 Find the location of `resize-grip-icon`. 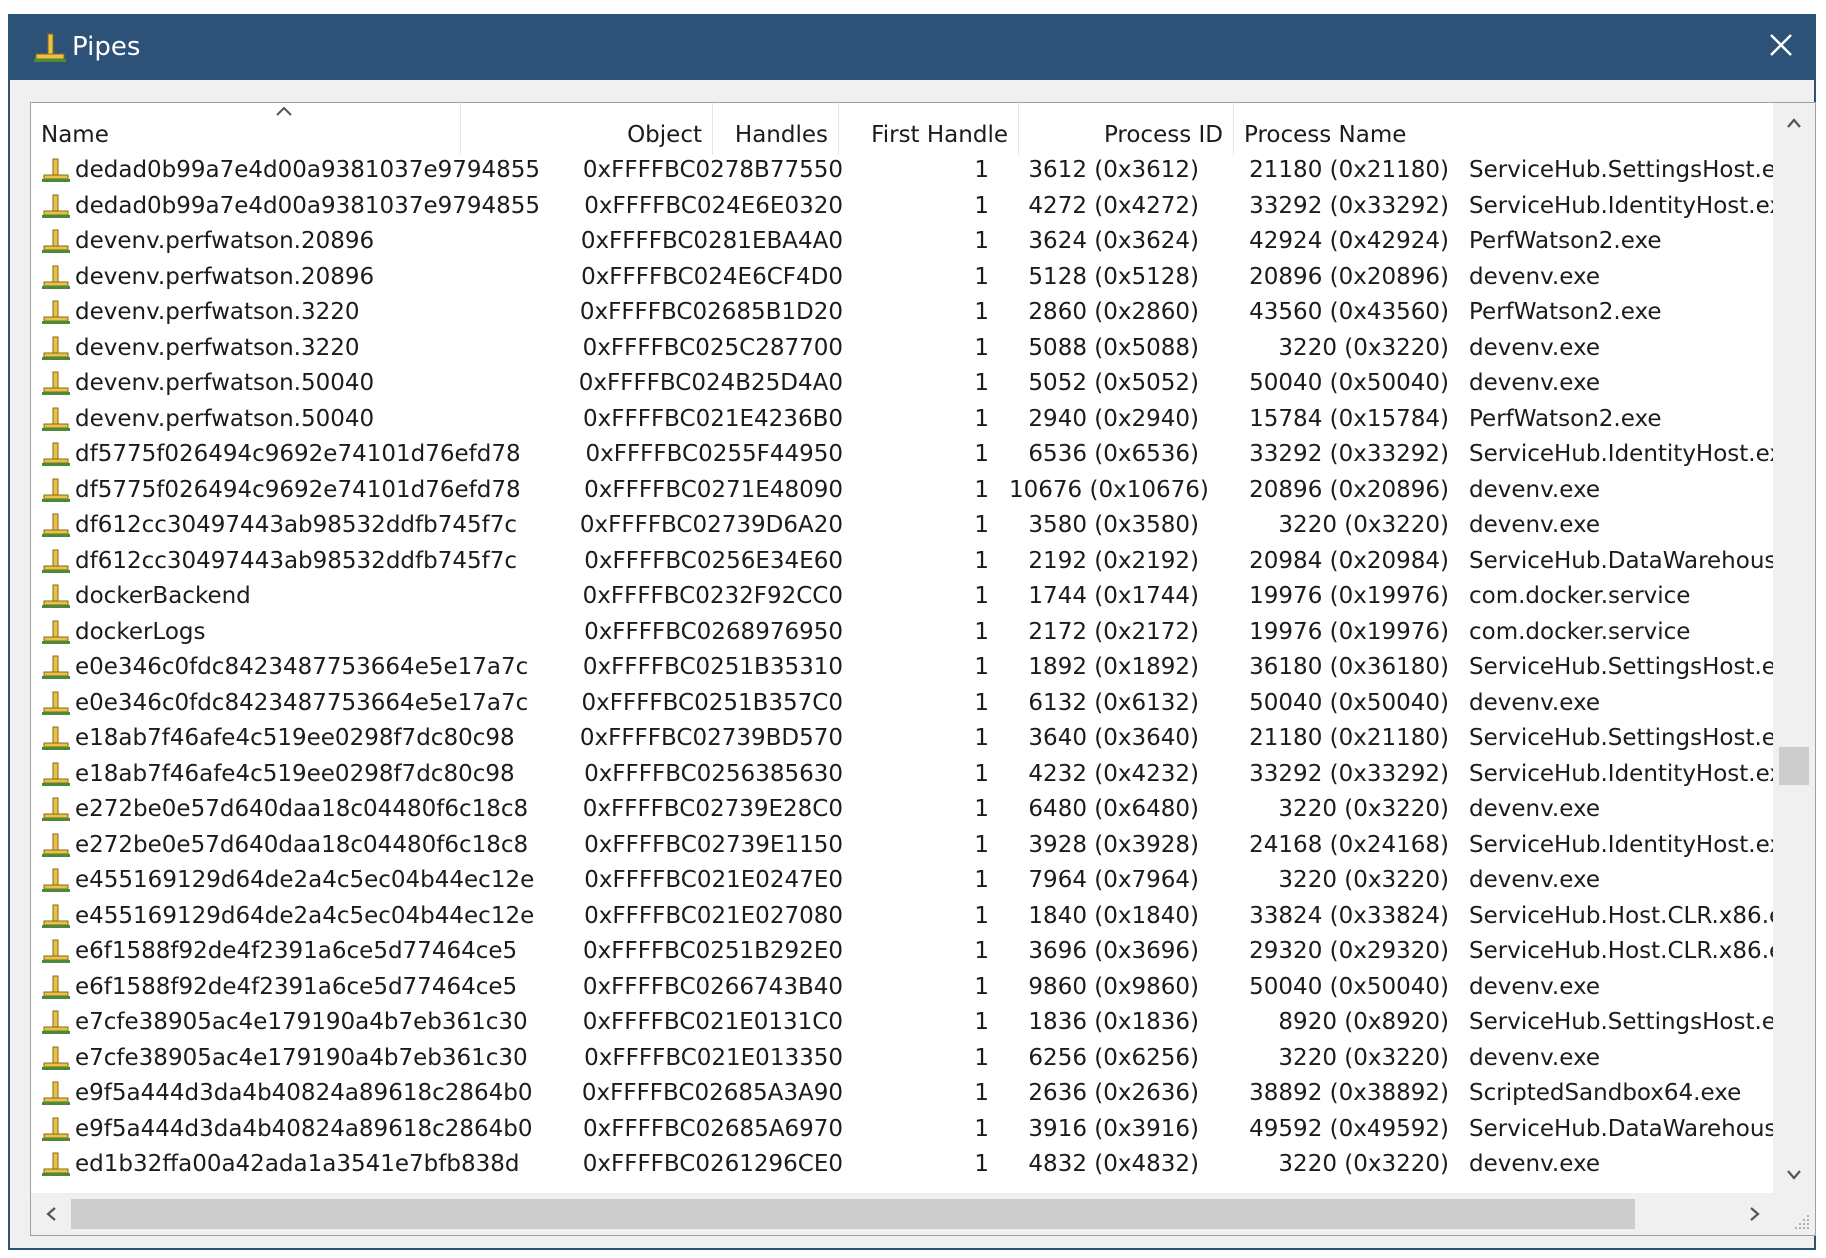

resize-grip-icon is located at coordinates (1802, 1222).